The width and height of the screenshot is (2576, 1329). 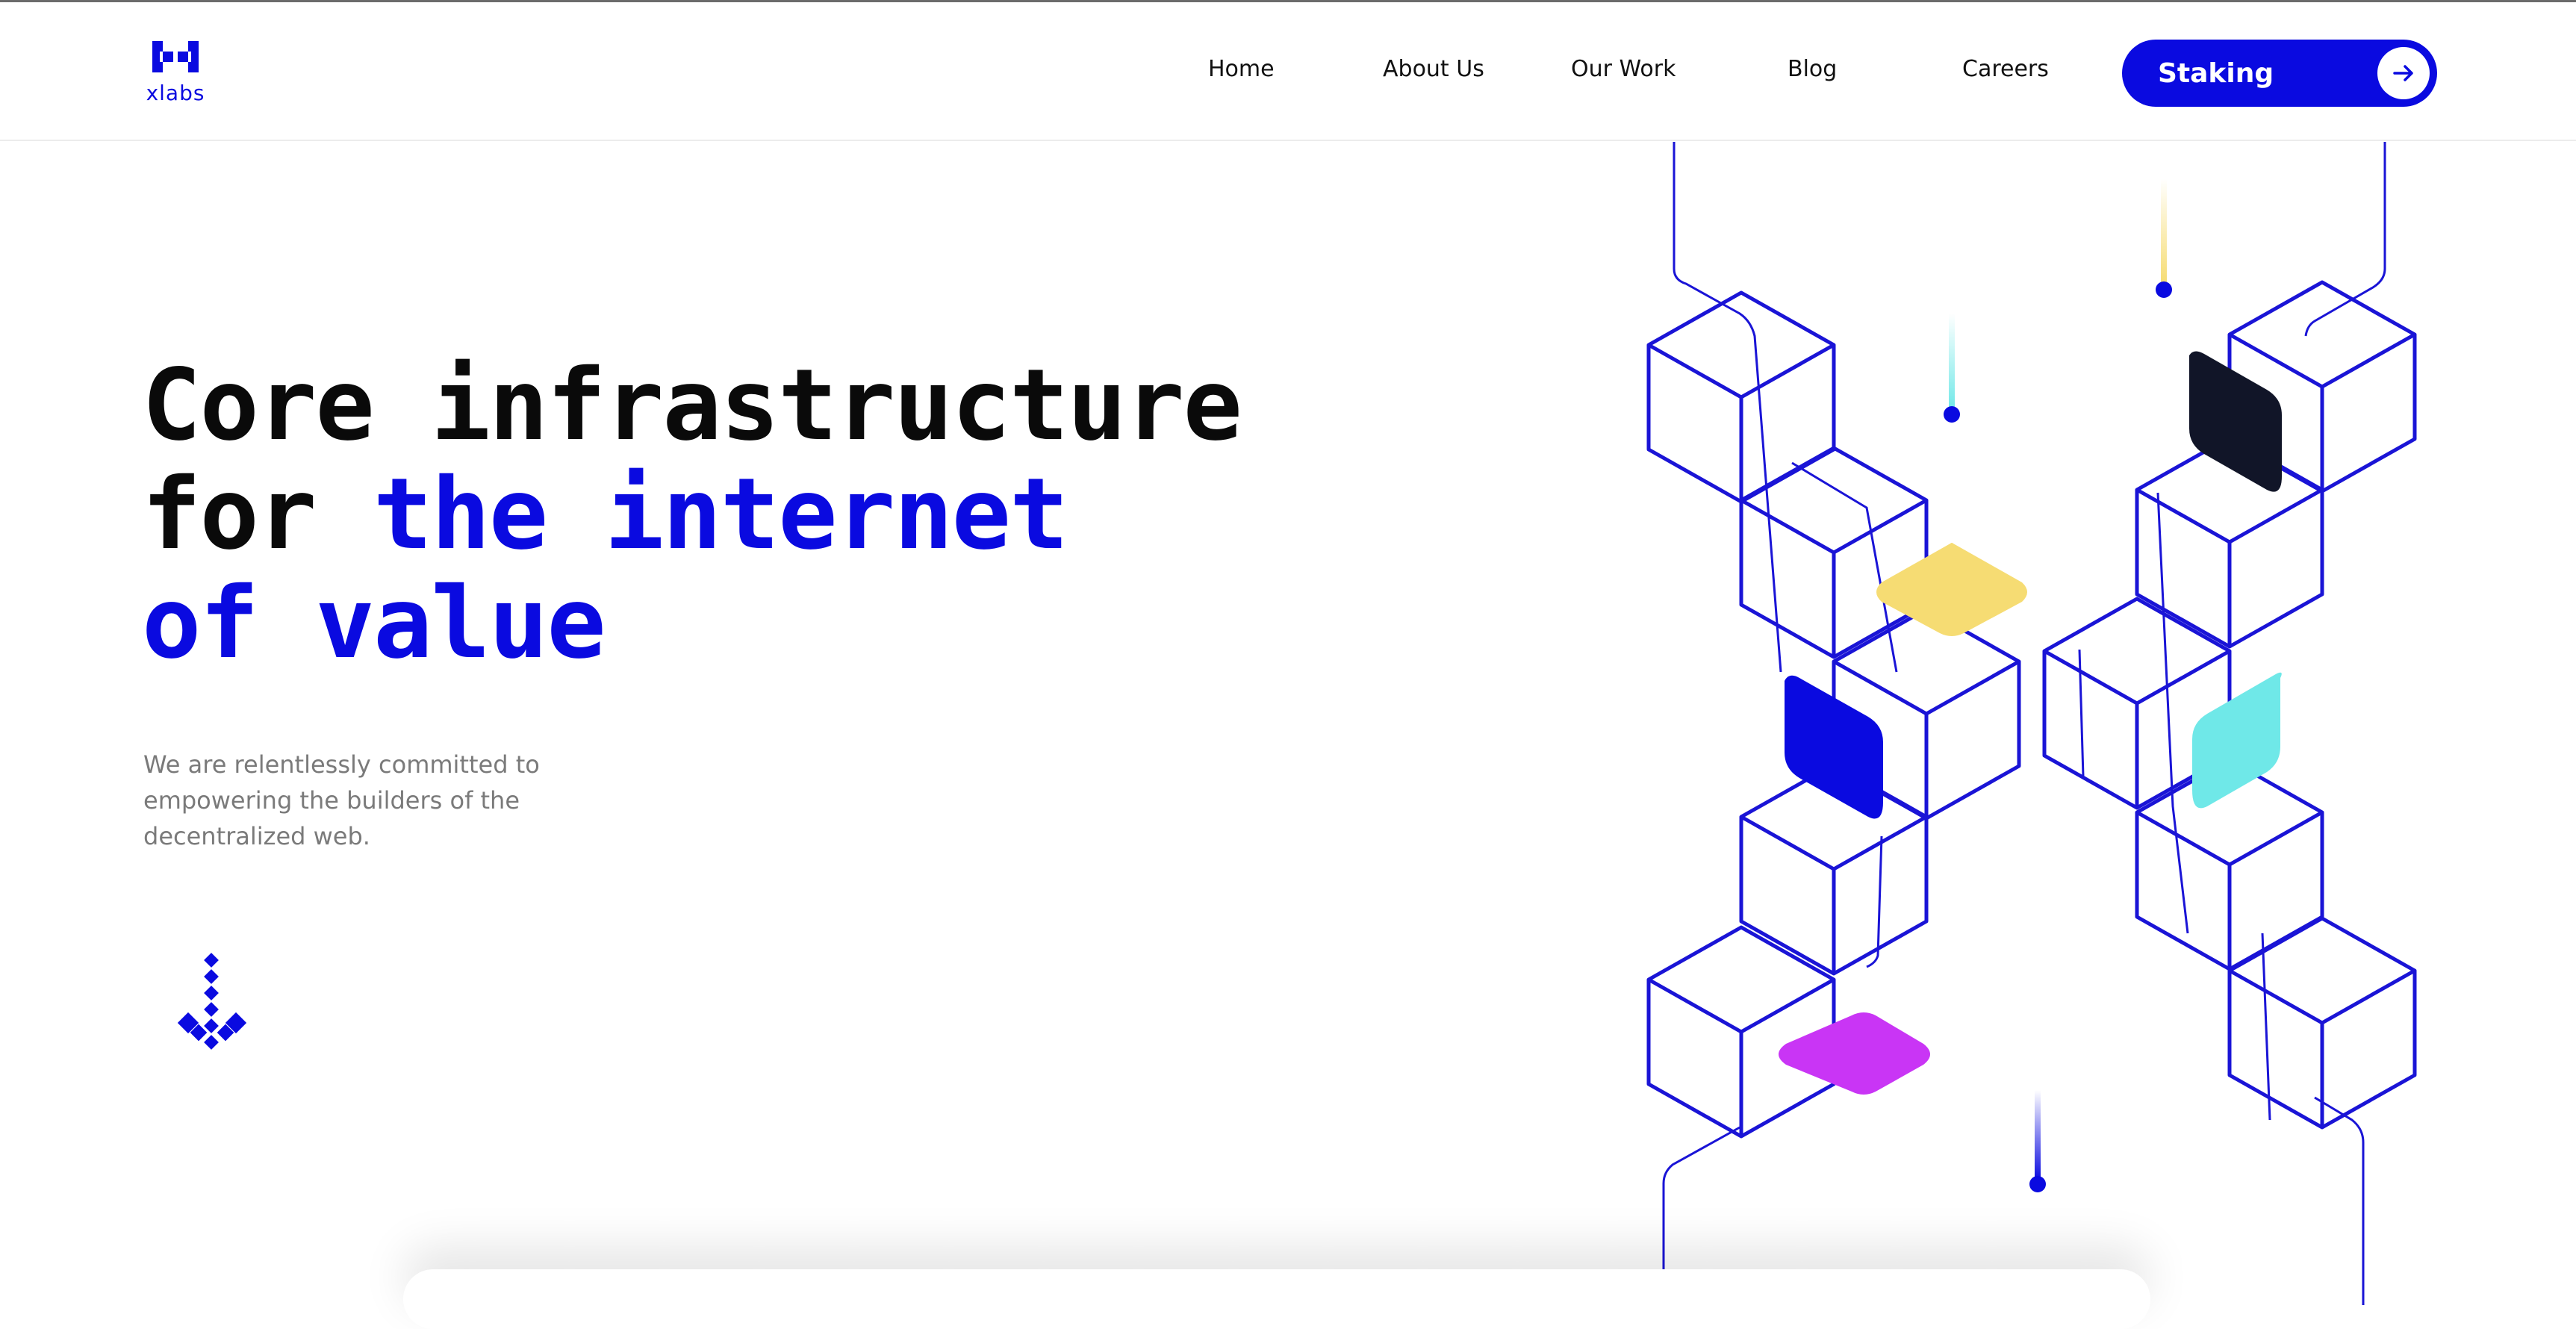 What do you see at coordinates (2279, 73) in the screenshot?
I see `staking-button: Staking` at bounding box center [2279, 73].